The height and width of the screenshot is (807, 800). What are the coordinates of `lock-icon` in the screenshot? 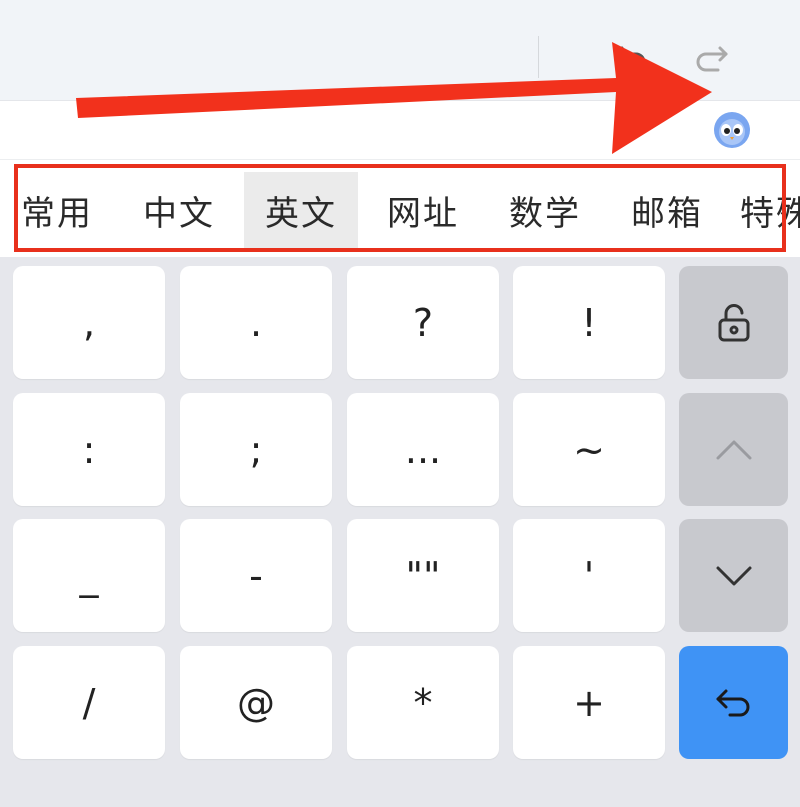 It's located at (733, 322).